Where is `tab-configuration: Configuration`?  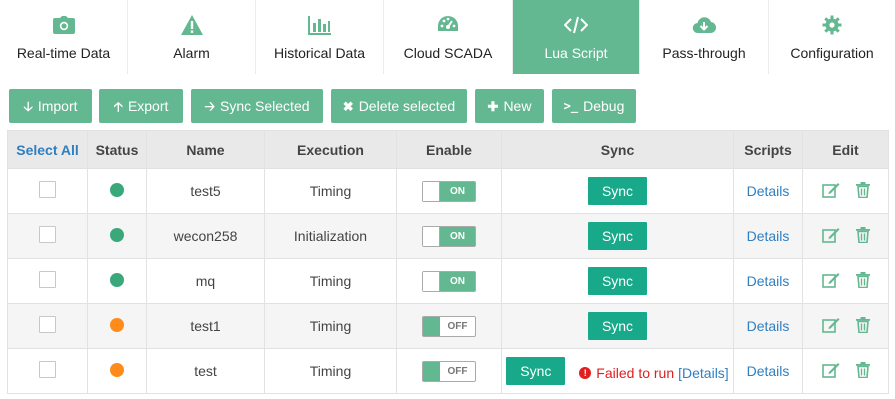
tab-configuration: Configuration is located at coordinates (832, 37).